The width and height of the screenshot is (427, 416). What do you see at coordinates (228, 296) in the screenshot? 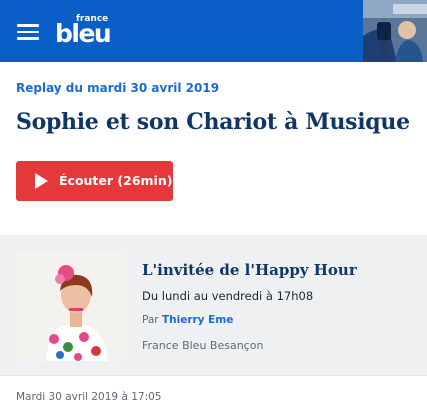
I see `show-schedule: Du lundi au vendredi à 17h08` at bounding box center [228, 296].